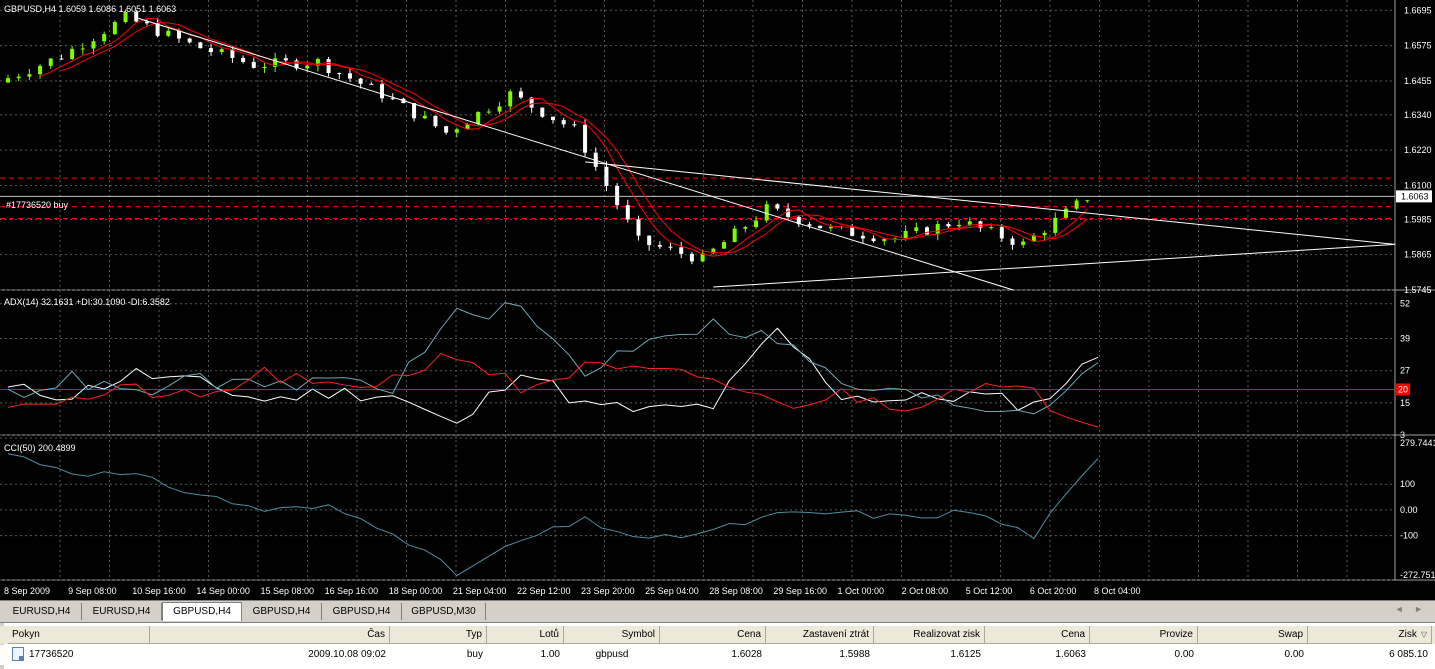 This screenshot has height=669, width=1435. What do you see at coordinates (287, 591) in the screenshot?
I see `time-axis-label: 15 Sep 08:00` at bounding box center [287, 591].